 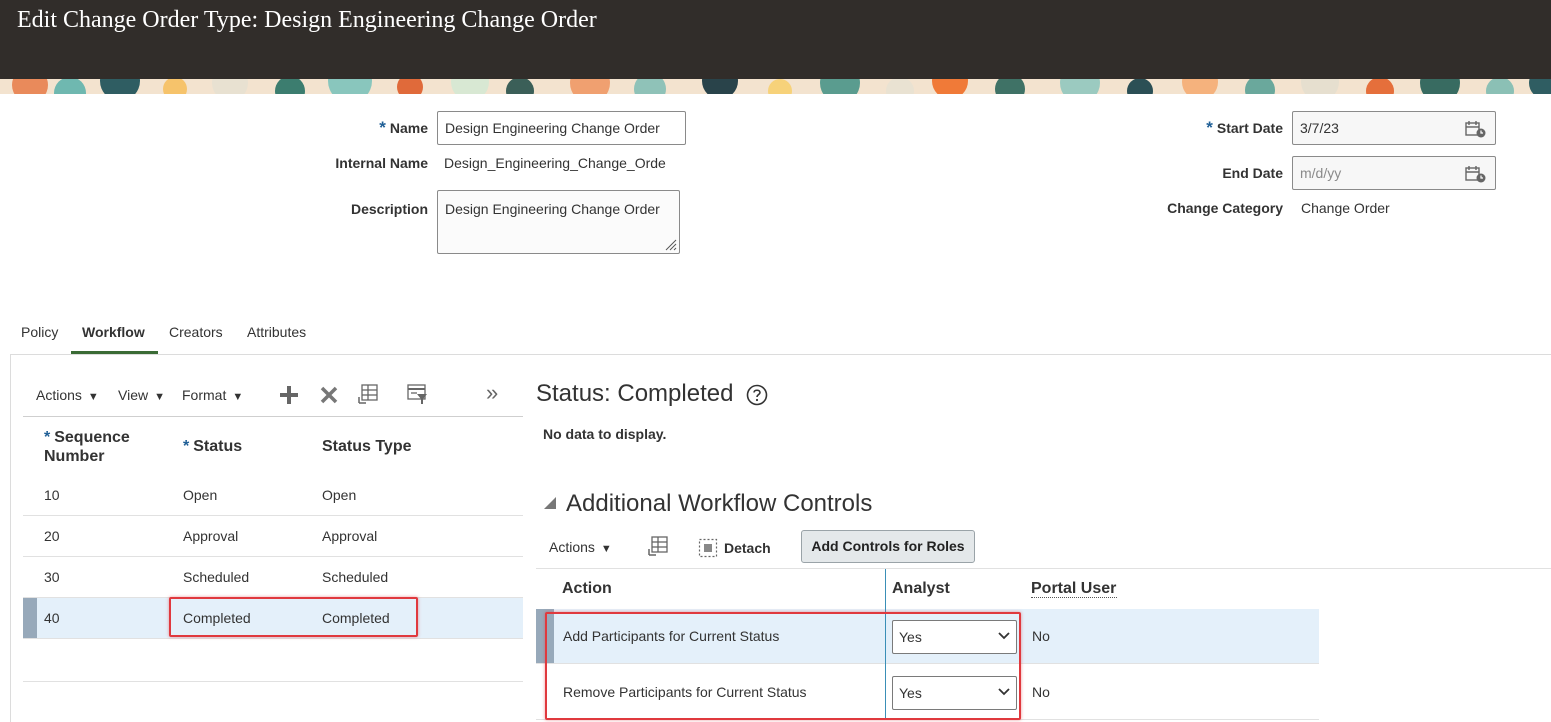 What do you see at coordinates (52, 536) in the screenshot?
I see `sequence-cell: 20` at bounding box center [52, 536].